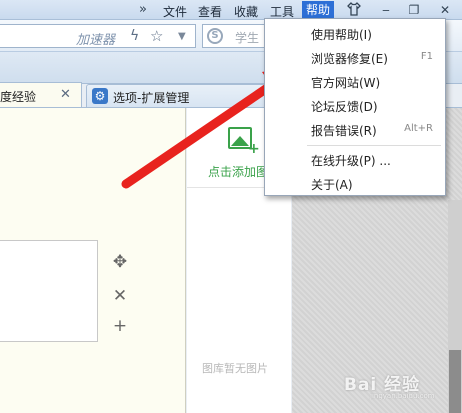  I want to click on empty-gallery-text: 图库暂无图片, so click(235, 368).